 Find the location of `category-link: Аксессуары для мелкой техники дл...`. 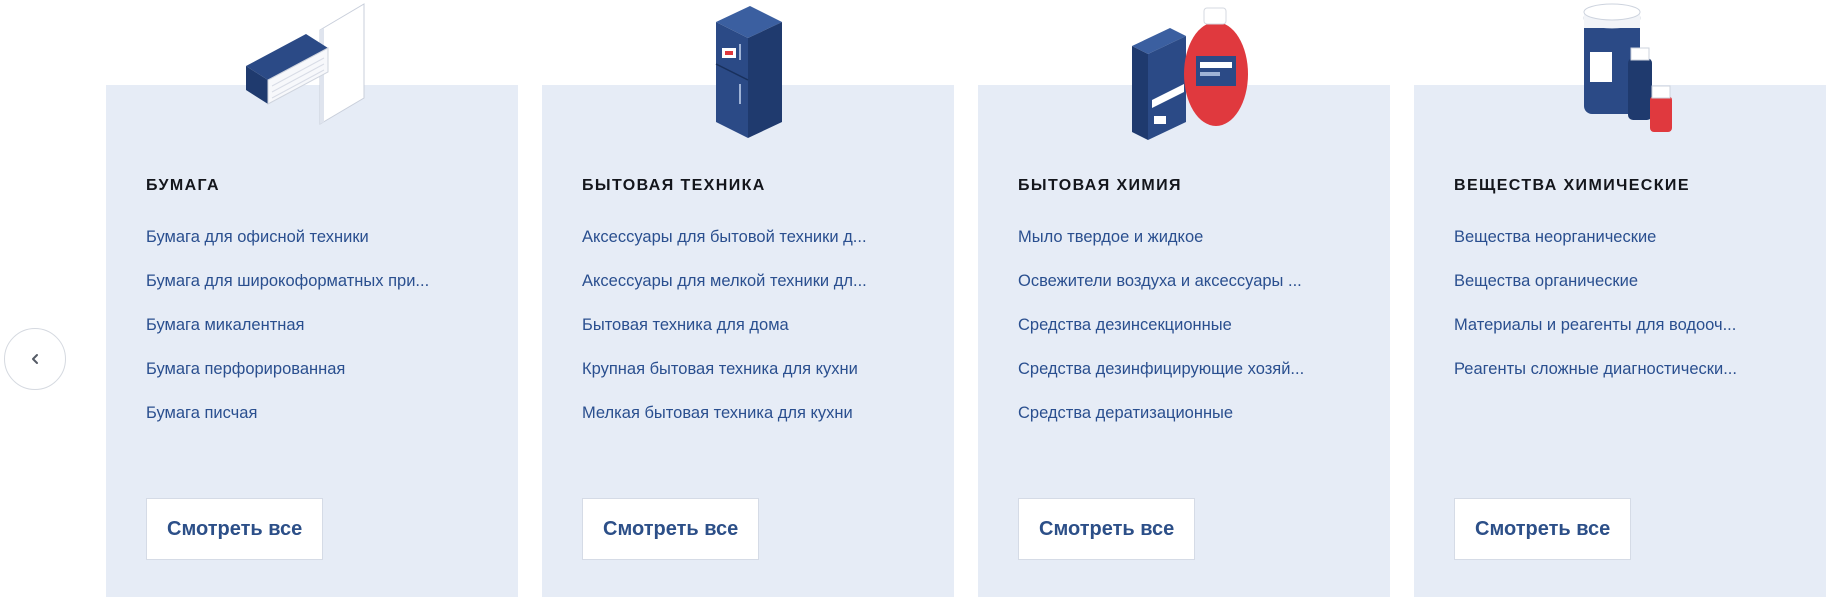

category-link: Аксессуары для мелкой техники дл... is located at coordinates (752, 281).